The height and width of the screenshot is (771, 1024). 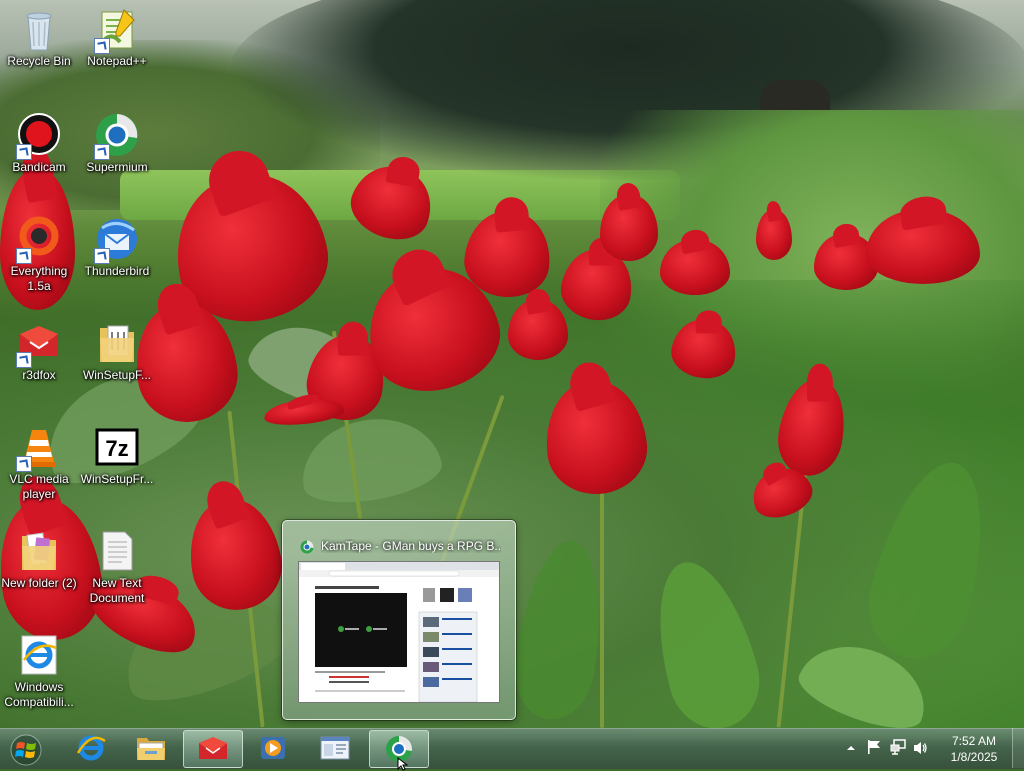 I want to click on desktop-icon-new-folder-2: New folder (2), so click(x=39, y=559).